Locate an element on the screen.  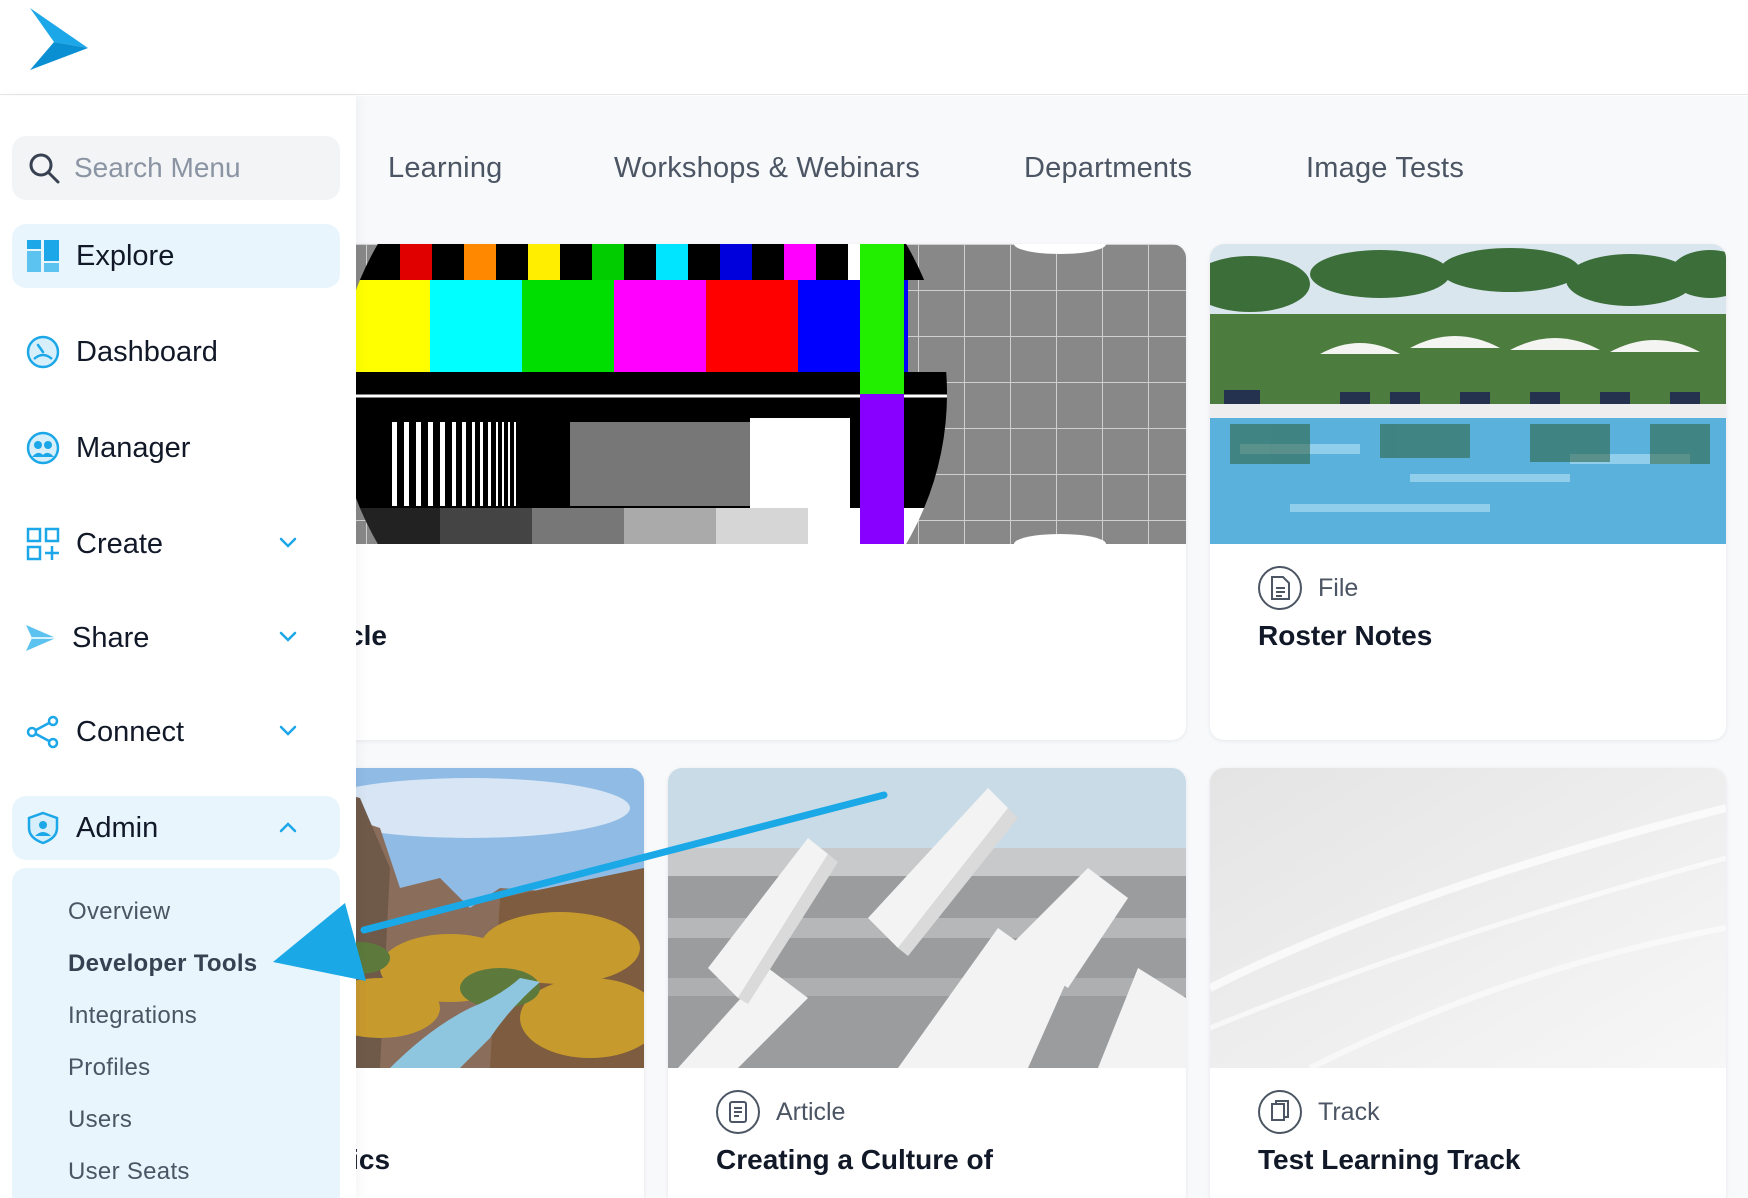
sidebar-item-label: Admin is located at coordinates (117, 827).